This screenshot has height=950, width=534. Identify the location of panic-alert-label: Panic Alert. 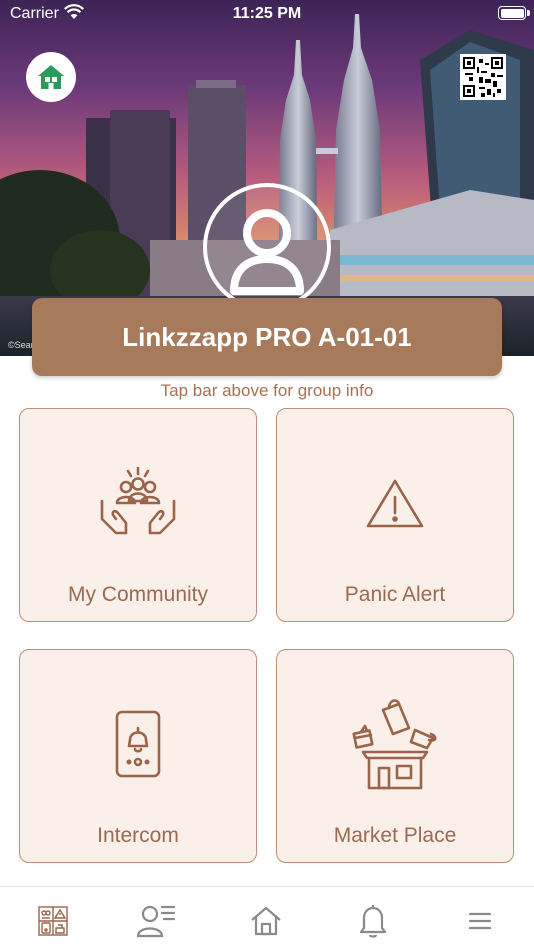
(395, 594).